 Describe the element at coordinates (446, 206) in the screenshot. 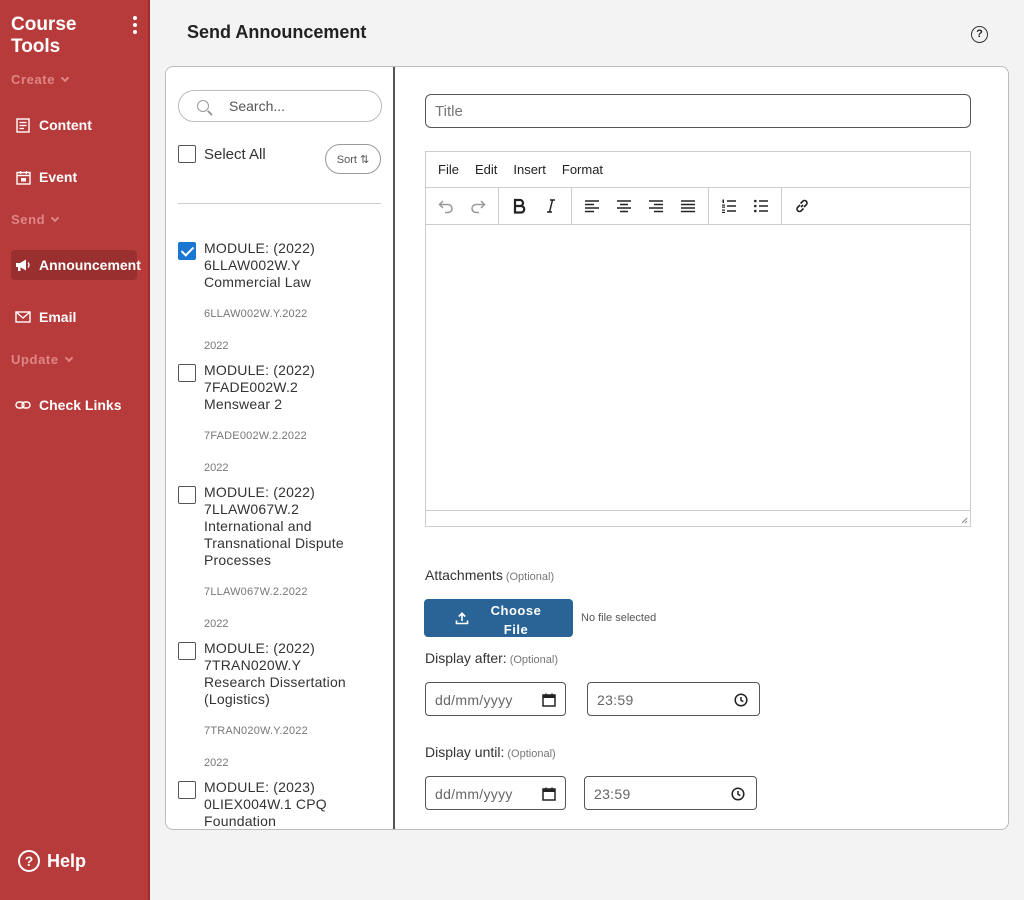

I see `undo-icon` at that location.